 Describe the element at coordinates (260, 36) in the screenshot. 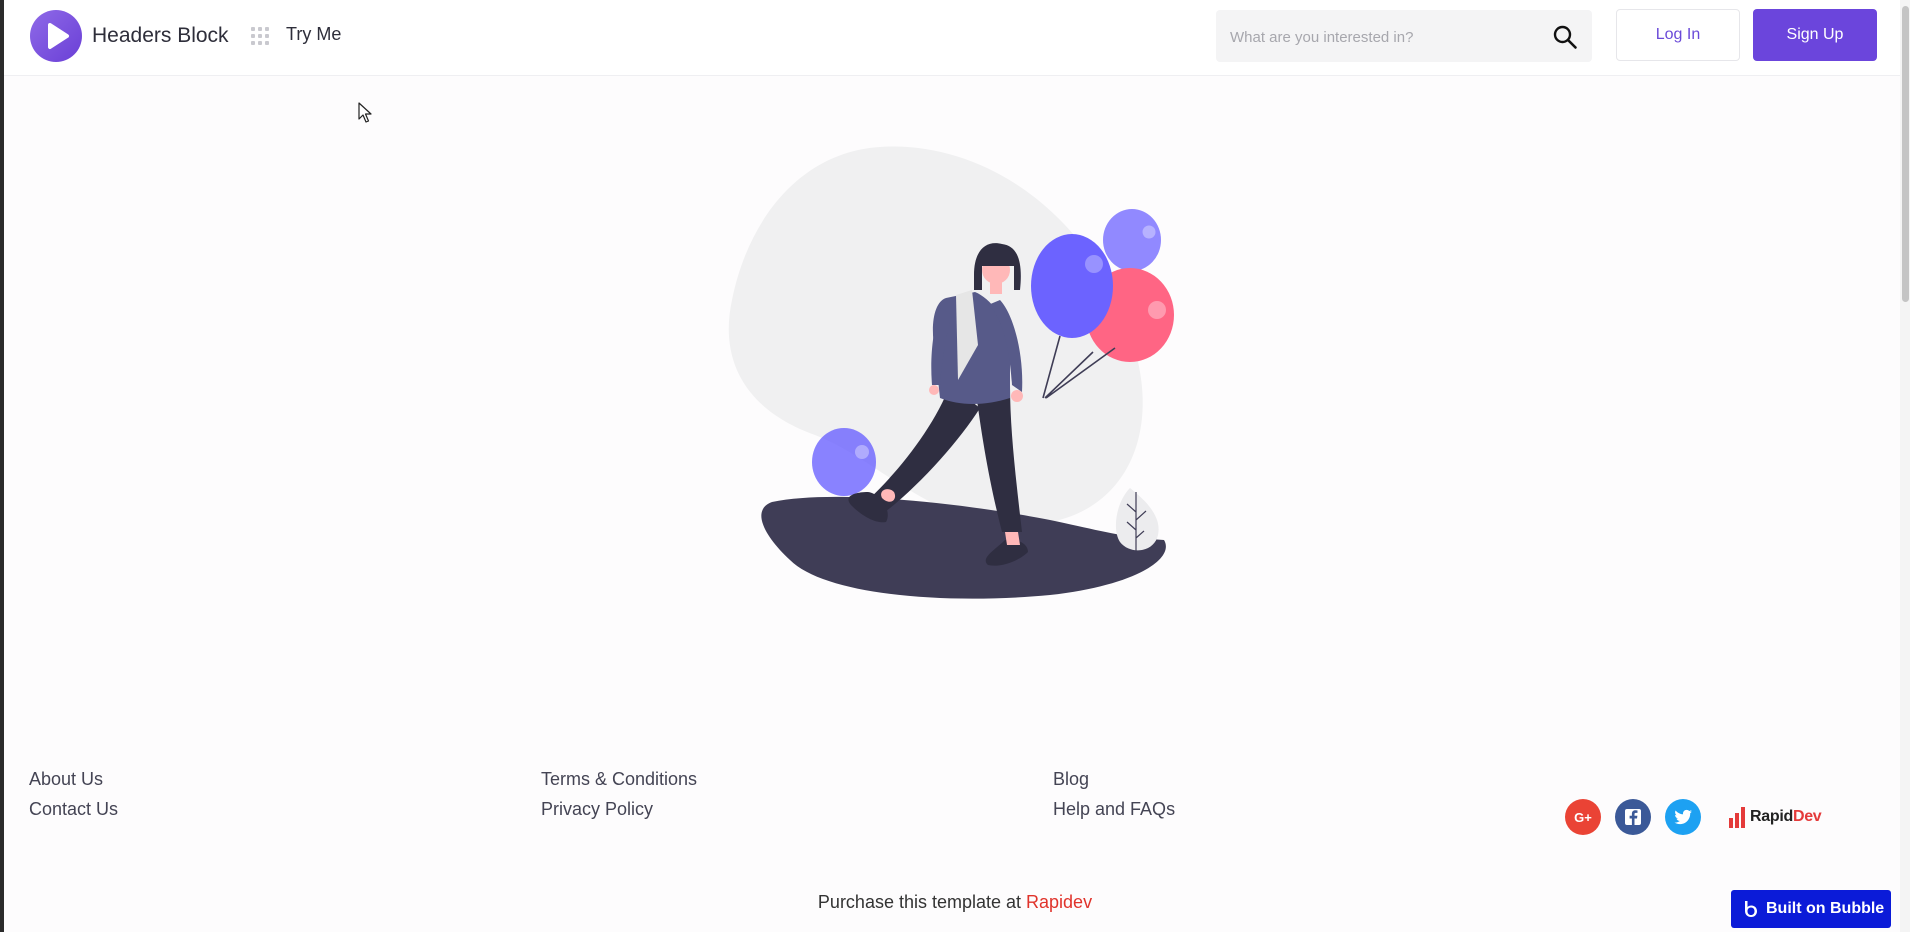

I see `apps-grid-icon` at that location.